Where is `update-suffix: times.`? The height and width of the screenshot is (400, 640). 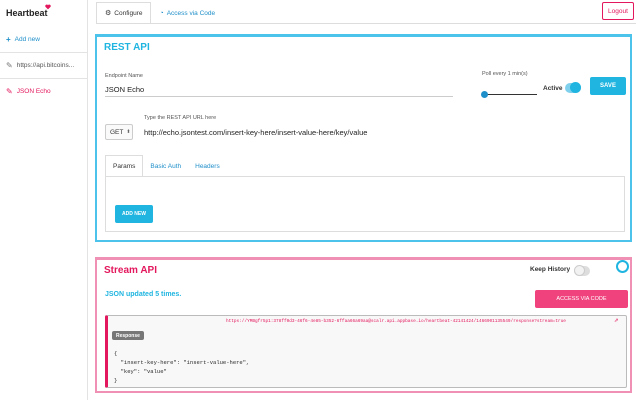 update-suffix: times. is located at coordinates (170, 294).